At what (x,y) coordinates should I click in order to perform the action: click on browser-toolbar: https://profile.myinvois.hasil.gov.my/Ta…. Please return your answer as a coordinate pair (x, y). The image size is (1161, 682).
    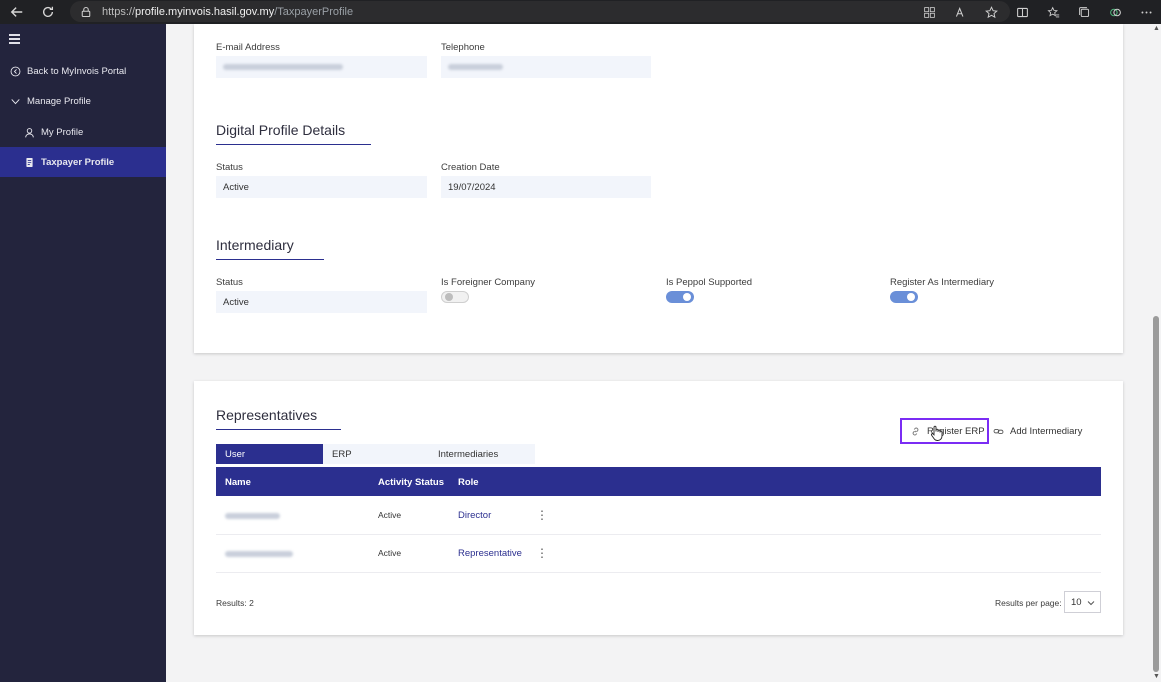
    Looking at the image, I should click on (580, 12).